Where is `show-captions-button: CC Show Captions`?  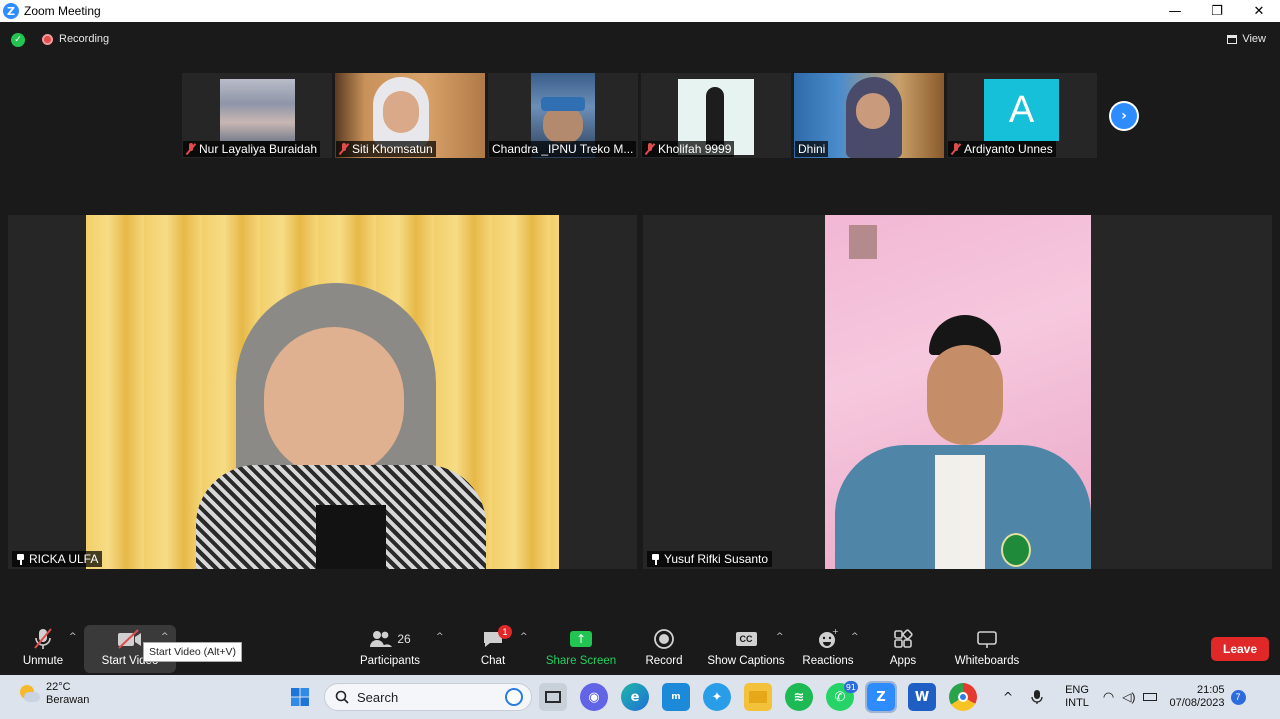 show-captions-button: CC Show Captions is located at coordinates (746, 649).